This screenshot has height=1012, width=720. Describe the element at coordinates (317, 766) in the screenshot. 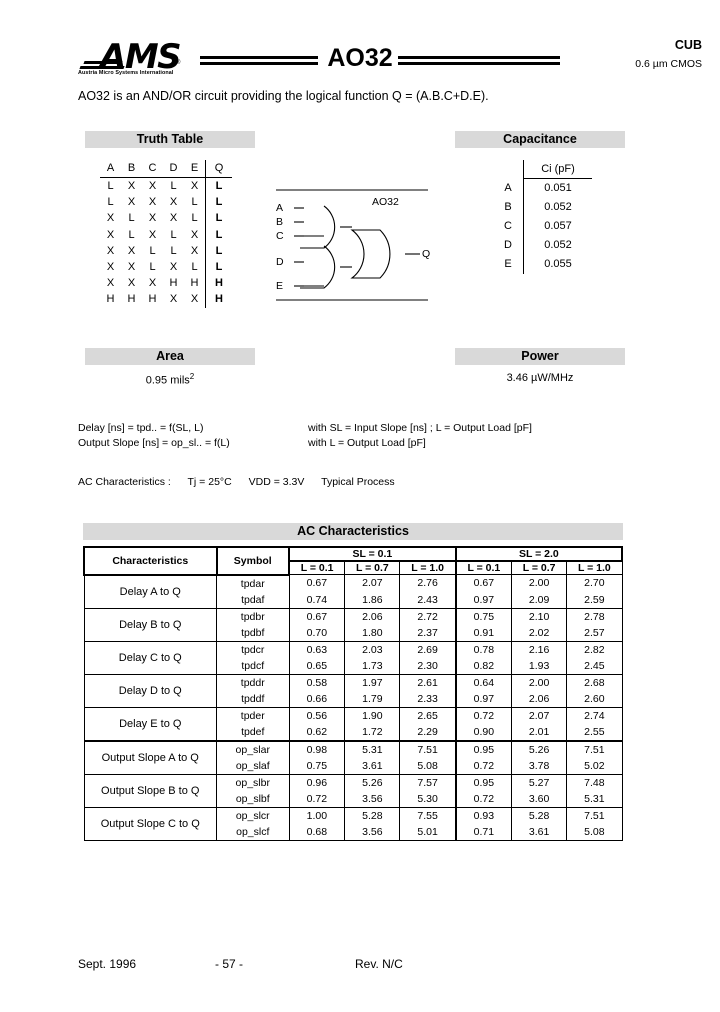

I see `ac-value-fall: 0.75` at that location.